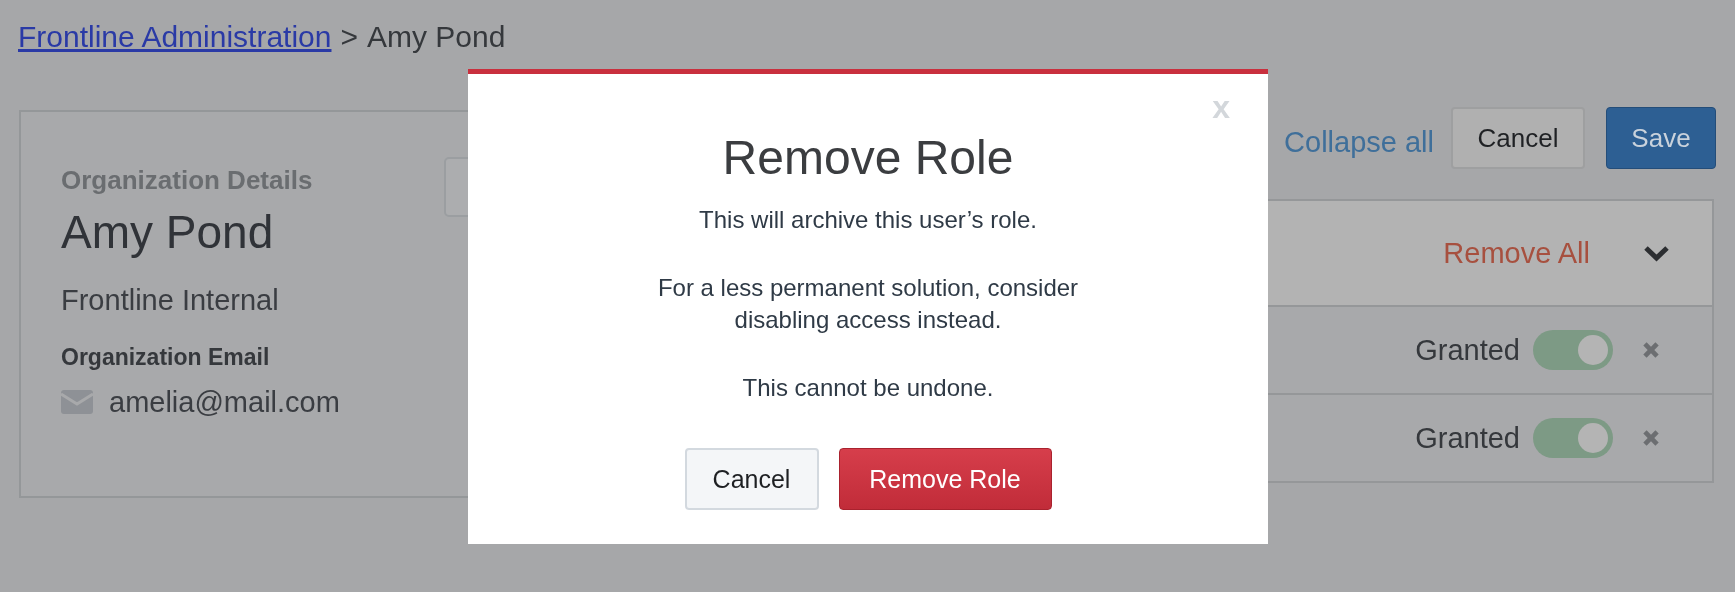 This screenshot has height=592, width=1735. Describe the element at coordinates (1656, 253) in the screenshot. I see `chevron-down-icon` at that location.